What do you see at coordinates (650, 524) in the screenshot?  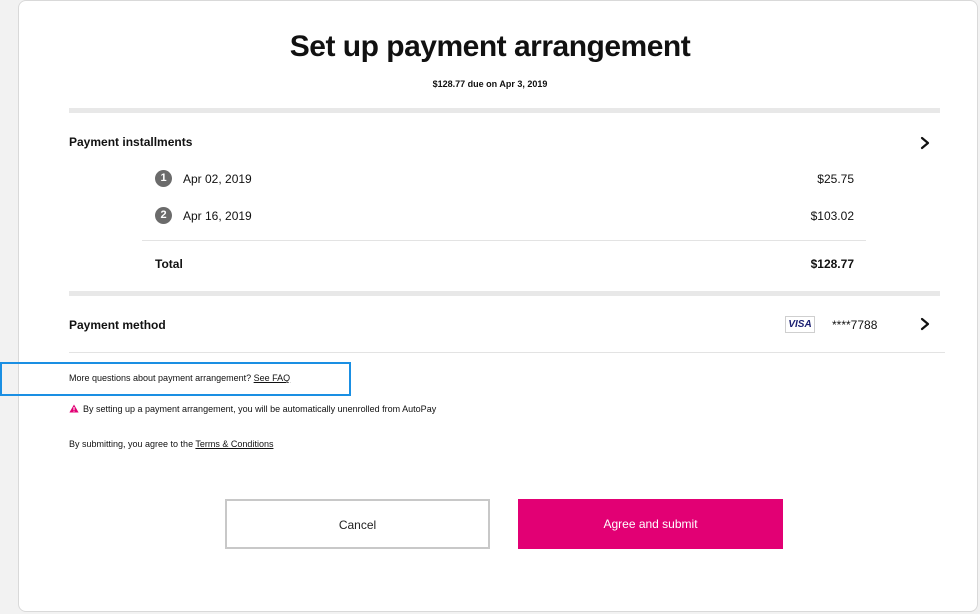 I see `agree-submit-button: Agree and submit` at bounding box center [650, 524].